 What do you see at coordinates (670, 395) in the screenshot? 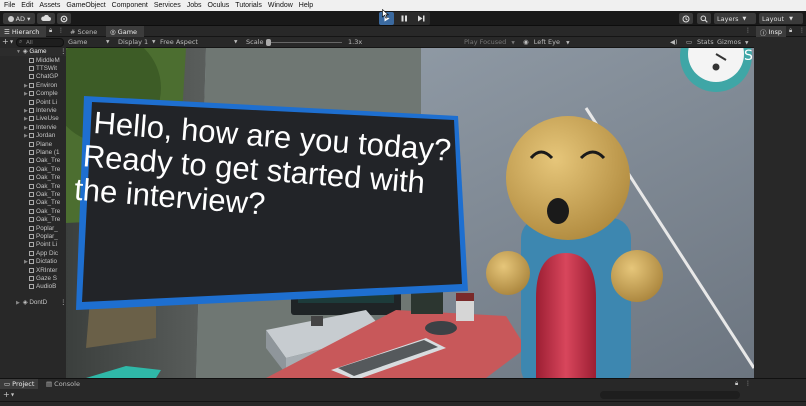
I see `project-search-input` at bounding box center [670, 395].